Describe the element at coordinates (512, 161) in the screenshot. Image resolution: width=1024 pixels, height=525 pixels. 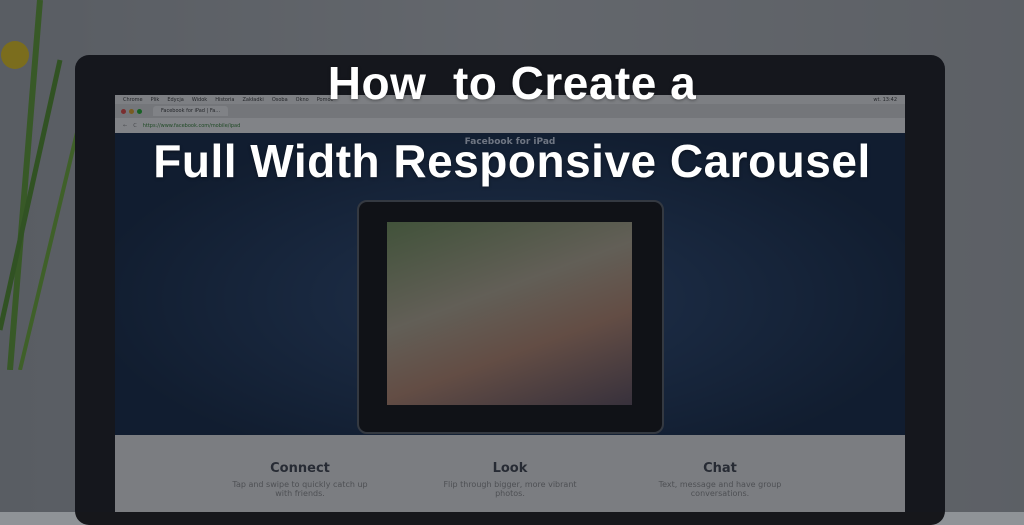
I see `title-line-2: Full Width Responsive Carousel` at that location.